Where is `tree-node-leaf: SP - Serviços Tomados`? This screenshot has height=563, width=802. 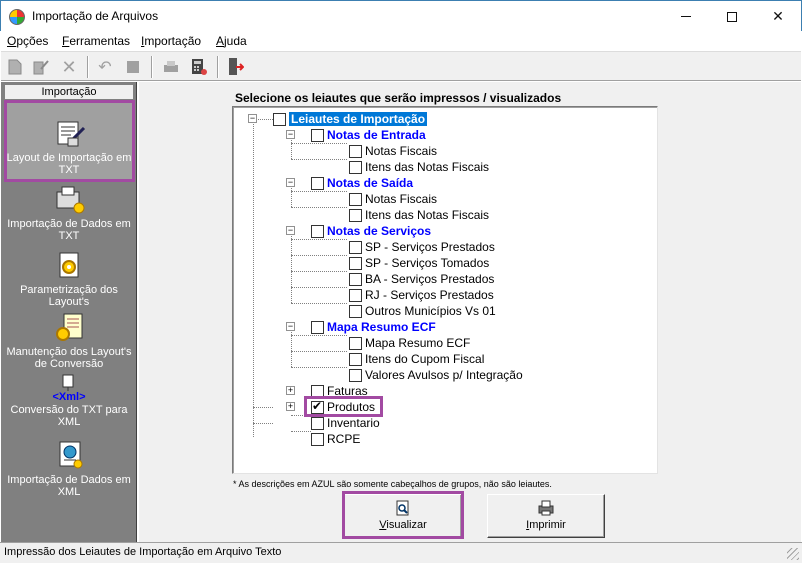 tree-node-leaf: SP - Serviços Tomados is located at coordinates (419, 263).